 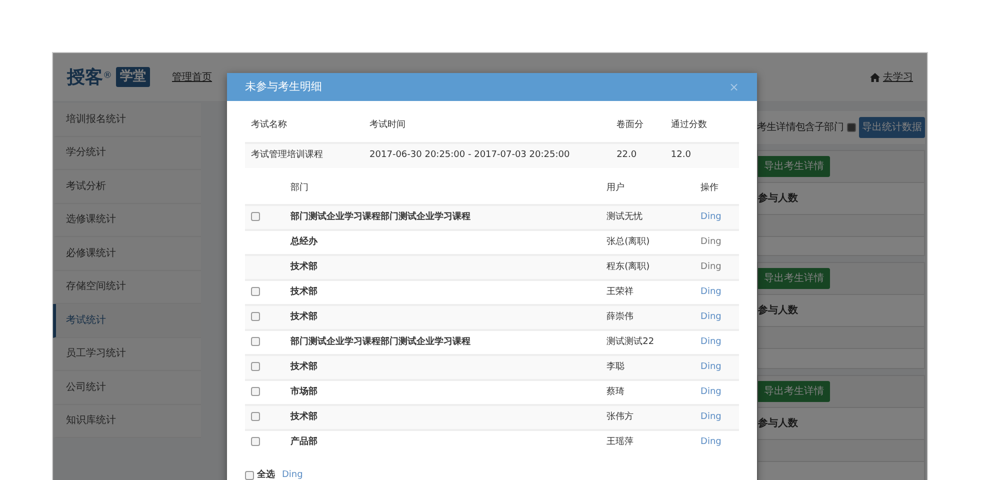 What do you see at coordinates (85, 78) in the screenshot?
I see `logo-text: 授客` at bounding box center [85, 78].